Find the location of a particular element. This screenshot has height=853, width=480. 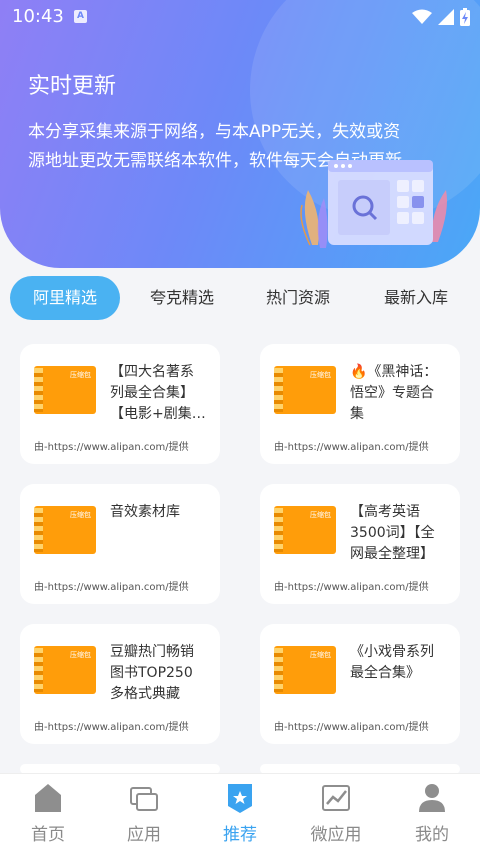

bottom-navigation: 首页 应用 推荐 微应用 我的 is located at coordinates (240, 813).